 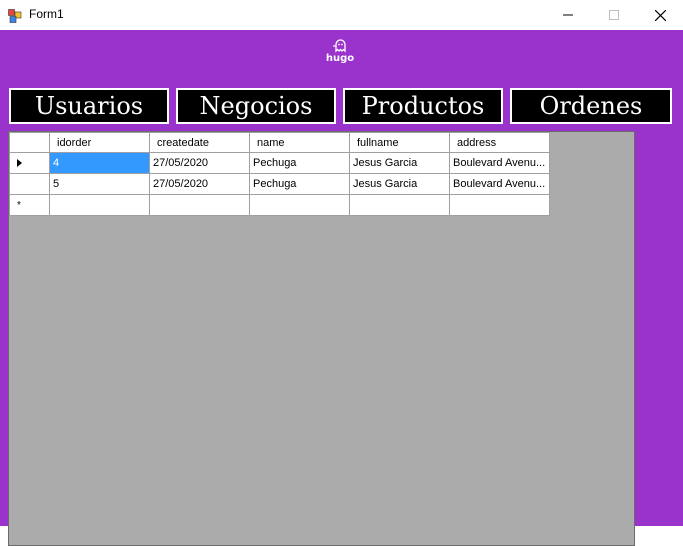 What do you see at coordinates (19, 163) in the screenshot?
I see `current-row-arrow-icon` at bounding box center [19, 163].